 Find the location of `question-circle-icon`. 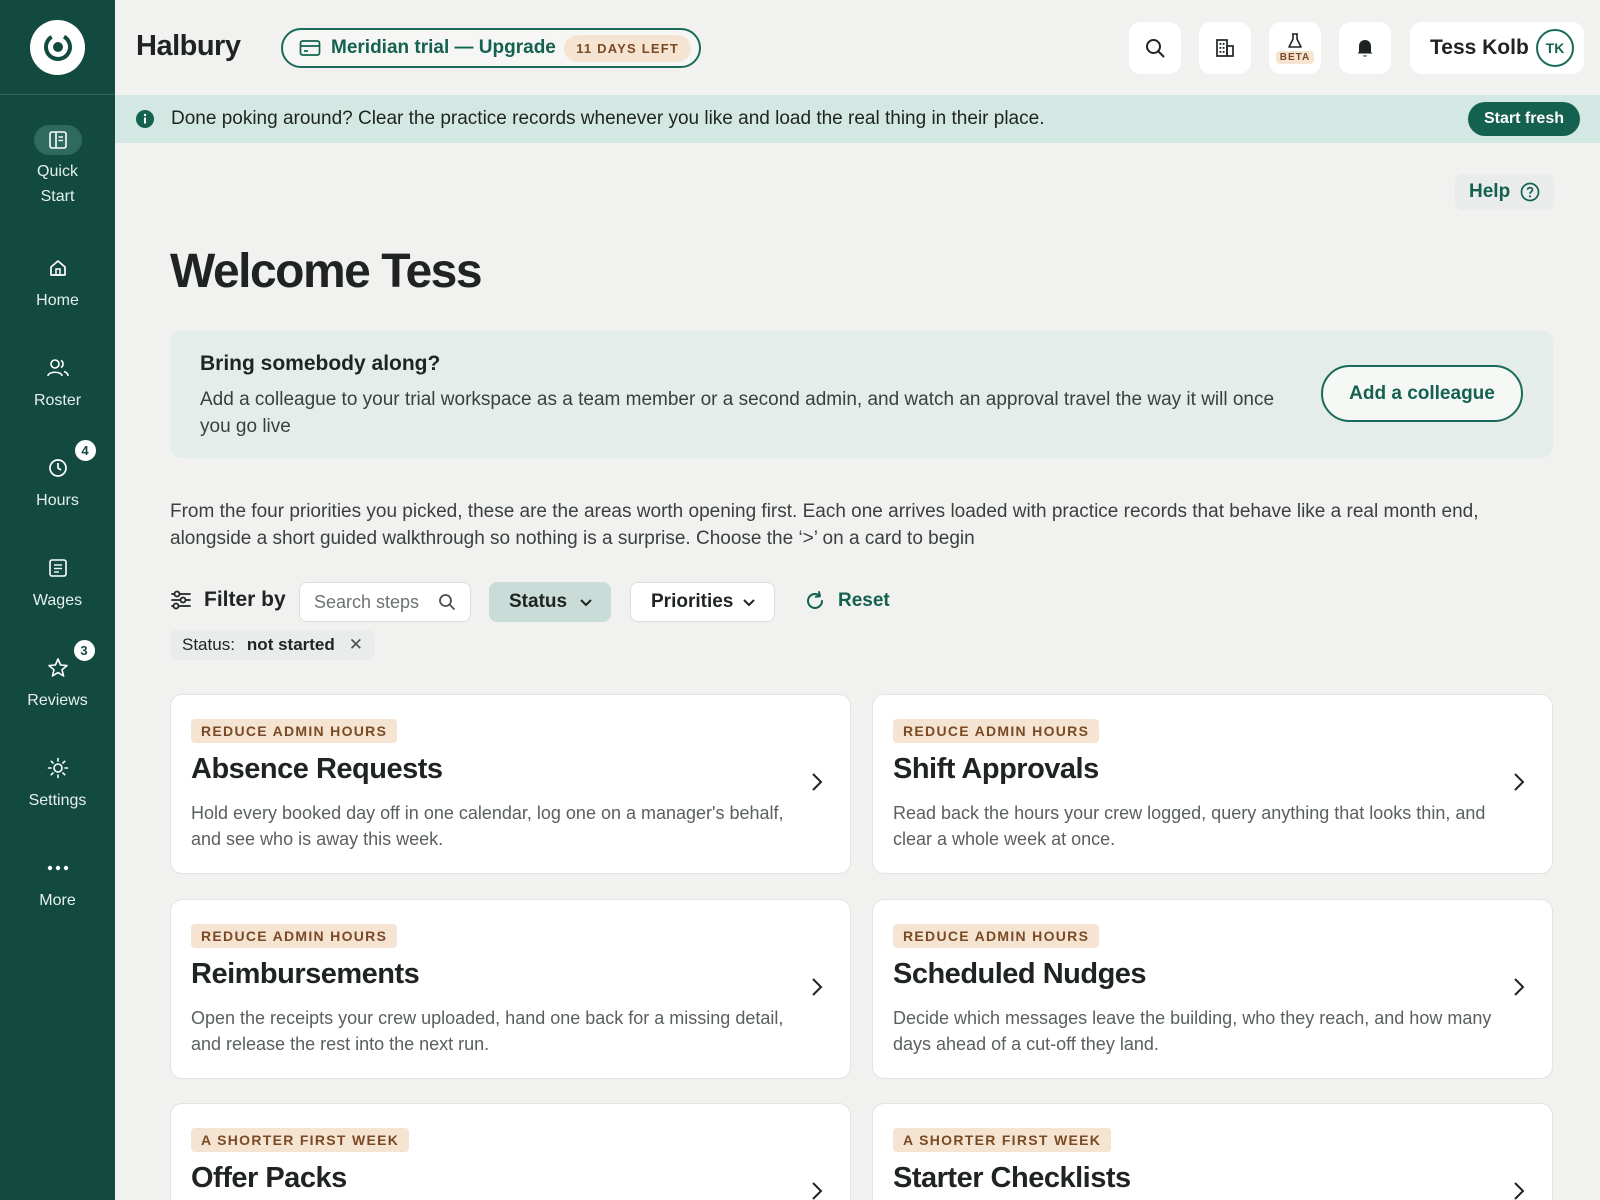

question-circle-icon is located at coordinates (1530, 192).